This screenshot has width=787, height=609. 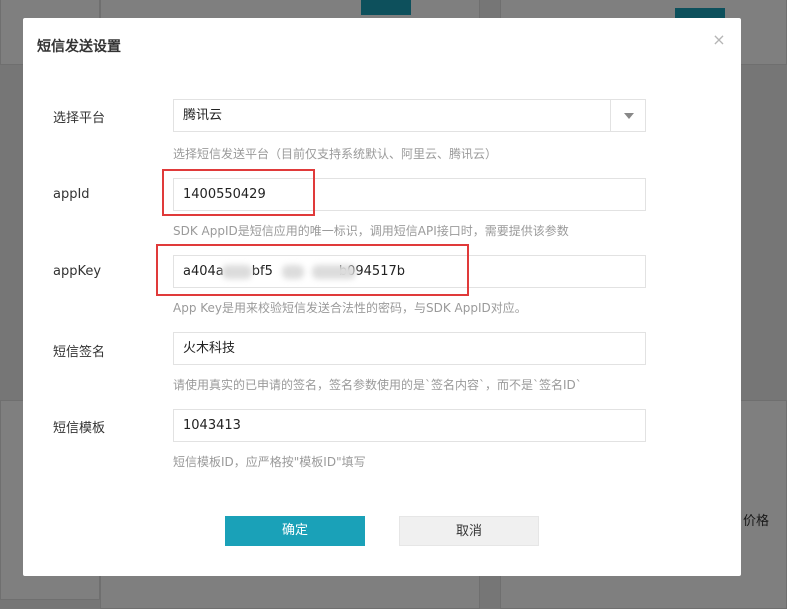 I want to click on appid-label: appId, so click(x=71, y=194).